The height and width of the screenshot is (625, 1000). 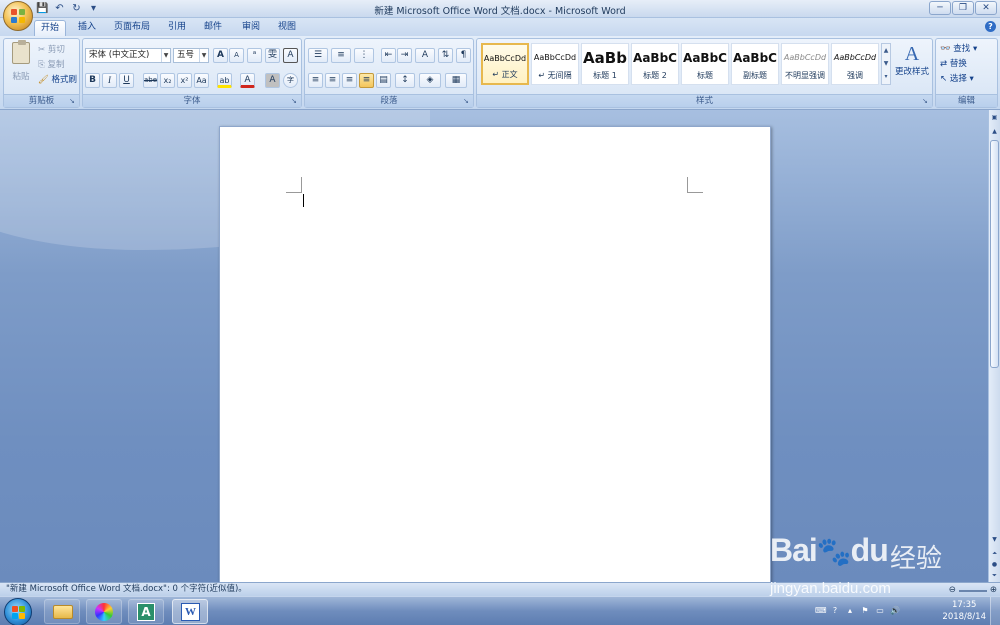 I want to click on shading-button: ◈, so click(x=430, y=80).